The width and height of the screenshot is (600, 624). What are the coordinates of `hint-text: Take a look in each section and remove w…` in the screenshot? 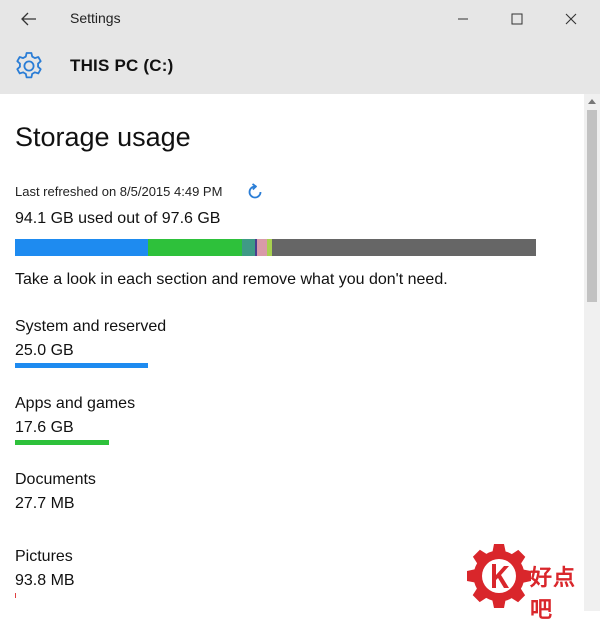 It's located at (231, 279).